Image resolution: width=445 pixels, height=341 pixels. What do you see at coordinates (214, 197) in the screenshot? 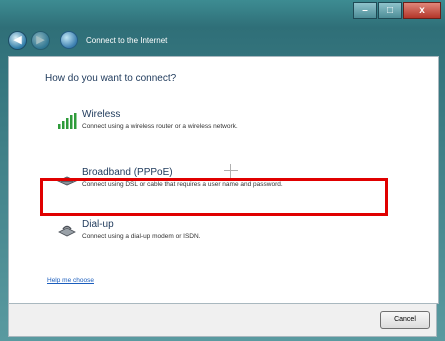
I see `annotation-highlight-box` at bounding box center [214, 197].